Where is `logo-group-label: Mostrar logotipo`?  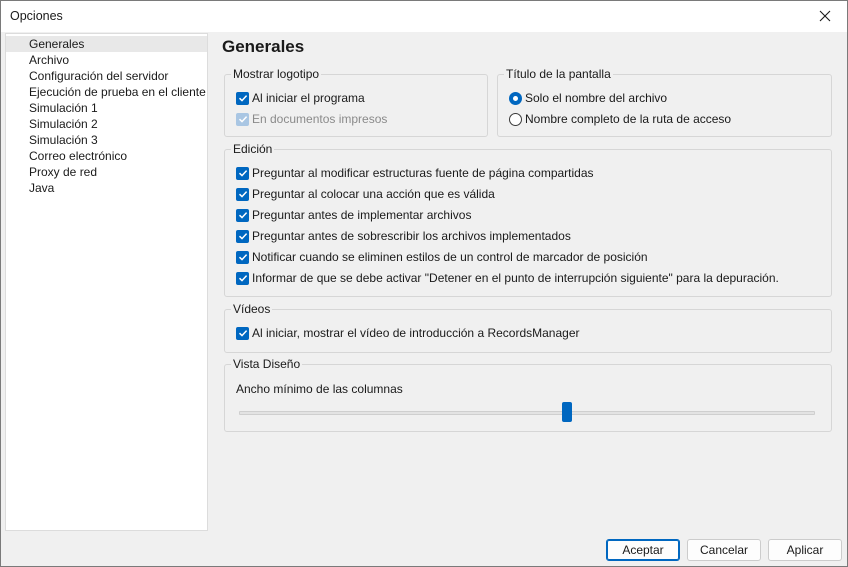 logo-group-label: Mostrar logotipo is located at coordinates (276, 74).